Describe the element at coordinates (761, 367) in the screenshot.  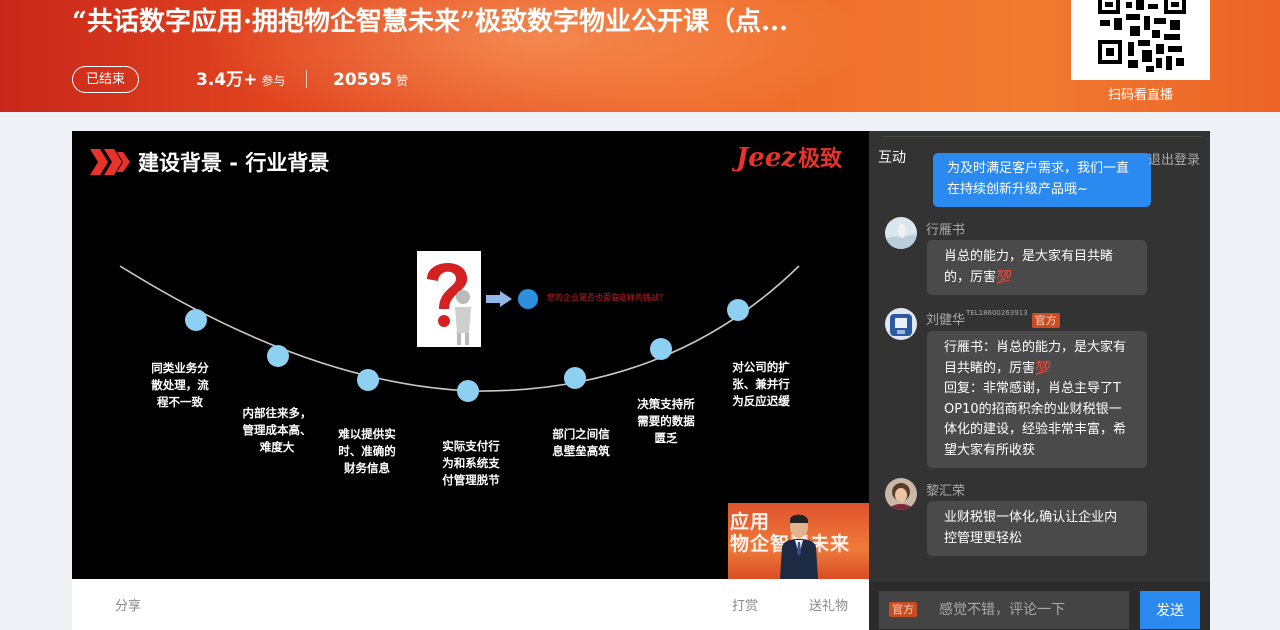
I see `challenge-label-line: 对公司的扩` at that location.